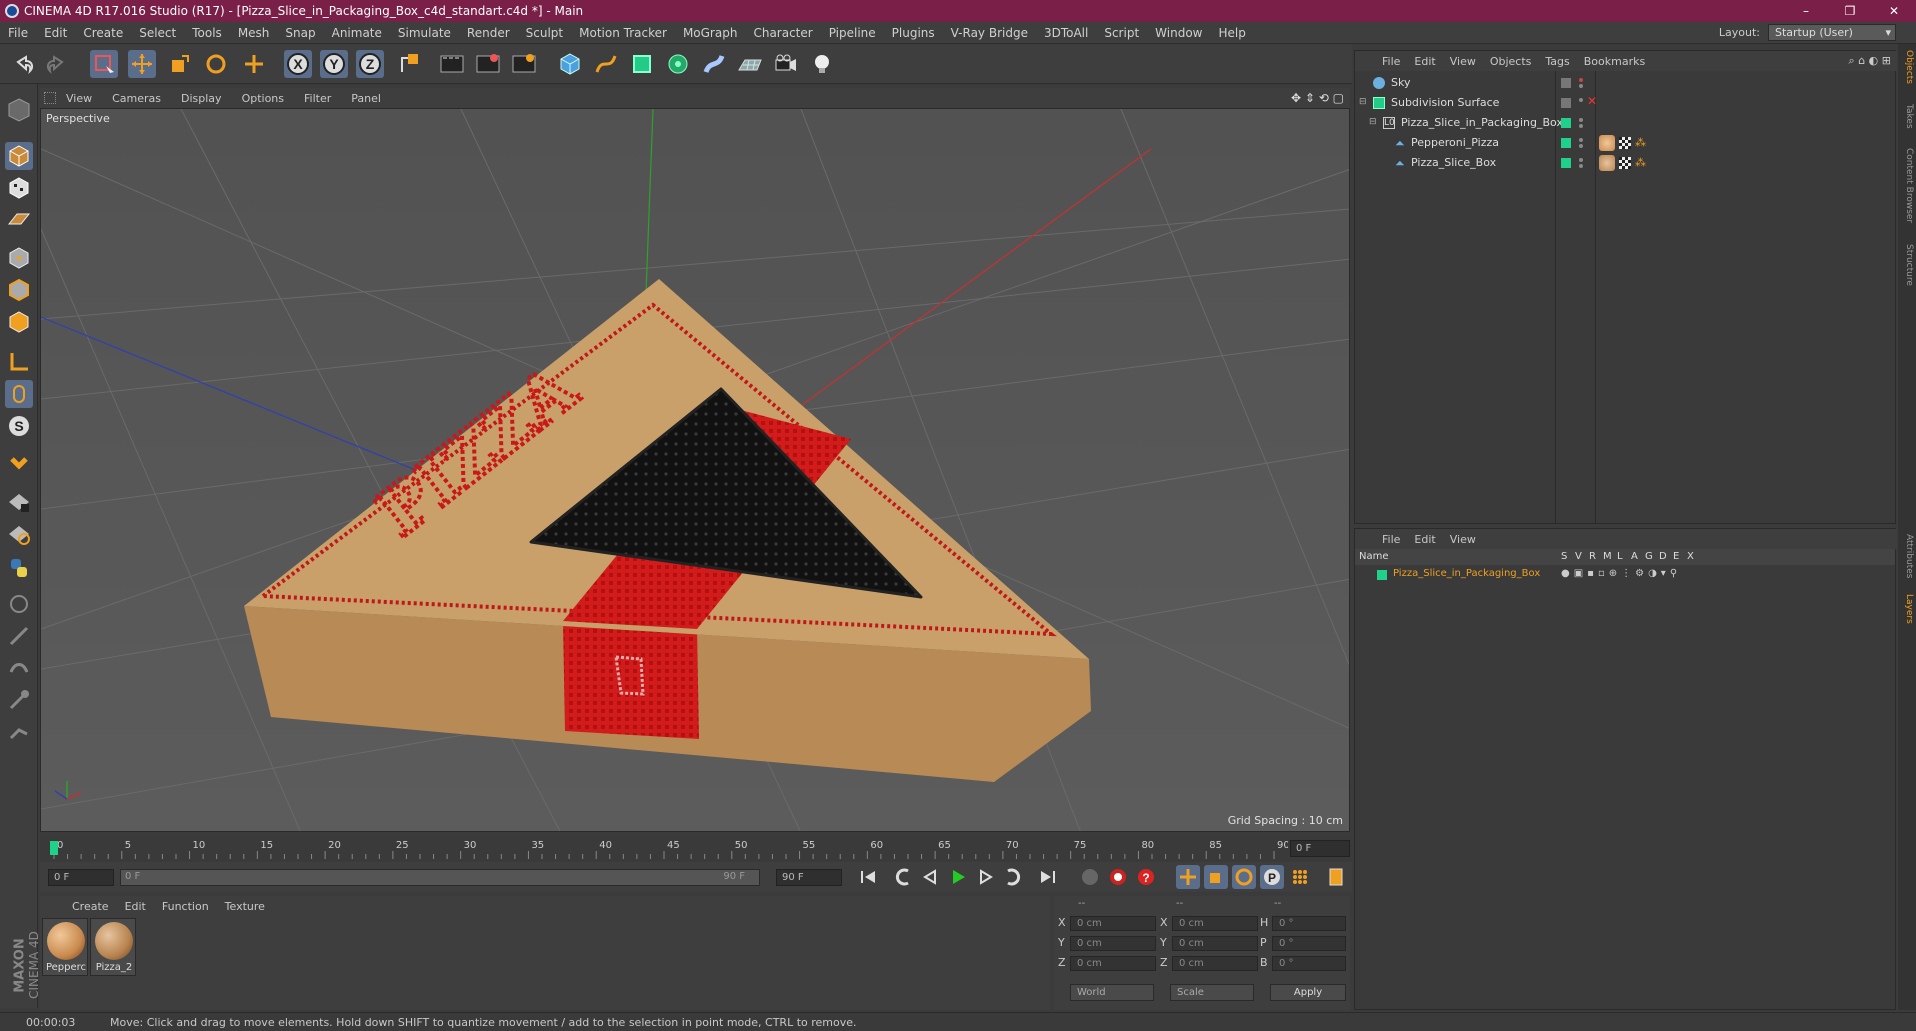  I want to click on key-rotation-icon, so click(1244, 877).